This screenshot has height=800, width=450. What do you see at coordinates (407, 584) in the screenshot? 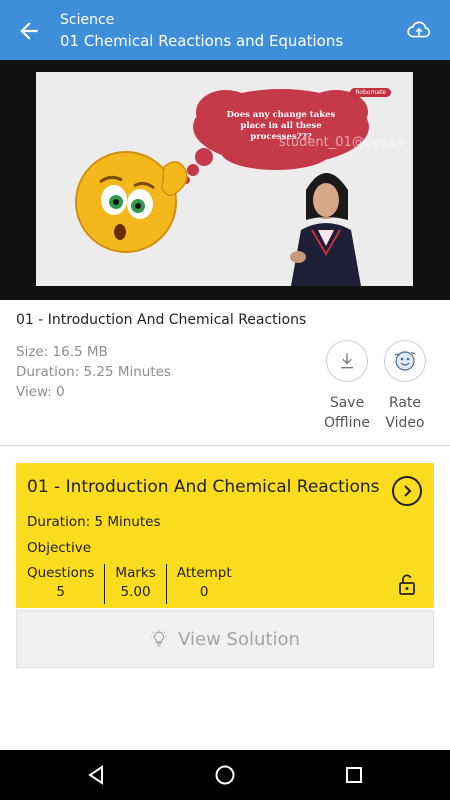
I see `unlock-icon` at bounding box center [407, 584].